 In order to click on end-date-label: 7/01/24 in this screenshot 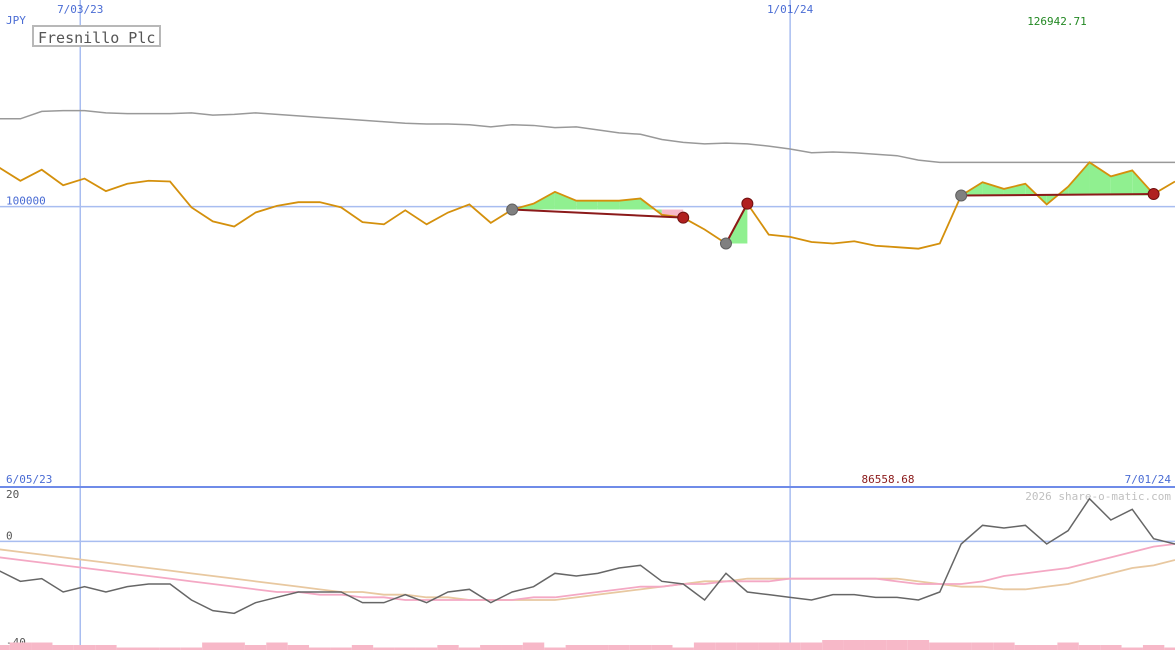, I will do `click(1148, 479)`.